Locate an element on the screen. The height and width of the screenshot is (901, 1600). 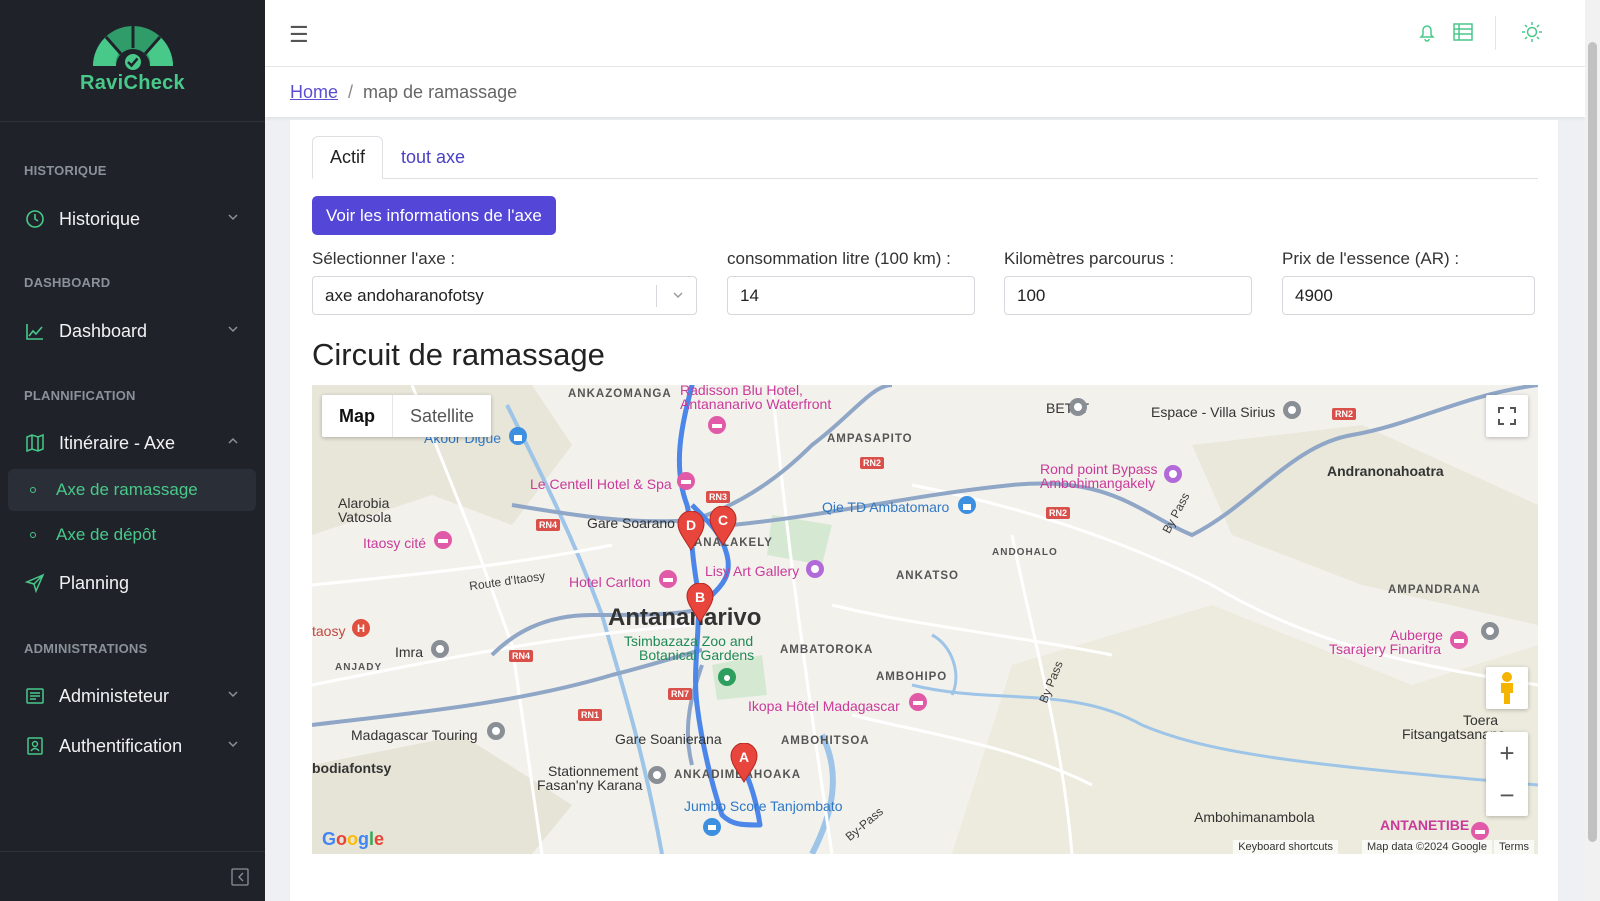
map-type-control: Map Satellite is located at coordinates (407, 416).